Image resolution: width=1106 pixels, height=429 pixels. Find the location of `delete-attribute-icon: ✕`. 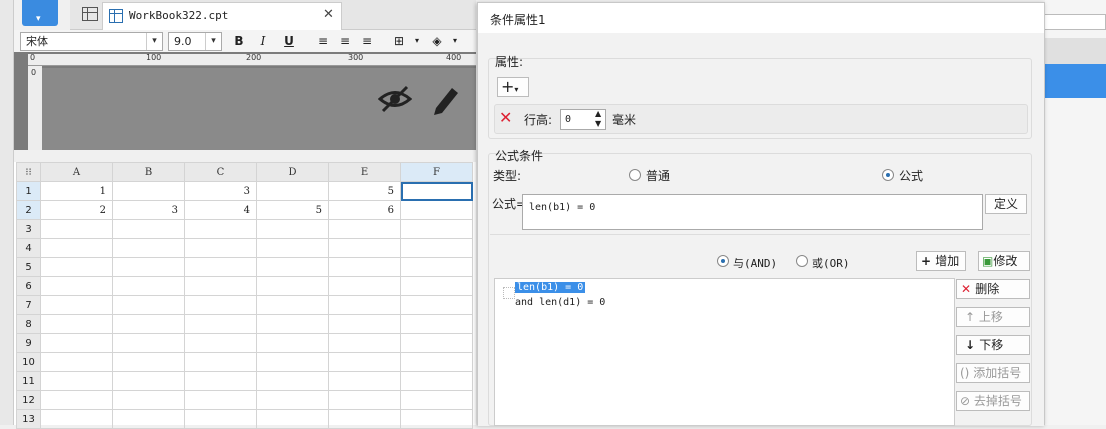

delete-attribute-icon: ✕ is located at coordinates (505, 117).